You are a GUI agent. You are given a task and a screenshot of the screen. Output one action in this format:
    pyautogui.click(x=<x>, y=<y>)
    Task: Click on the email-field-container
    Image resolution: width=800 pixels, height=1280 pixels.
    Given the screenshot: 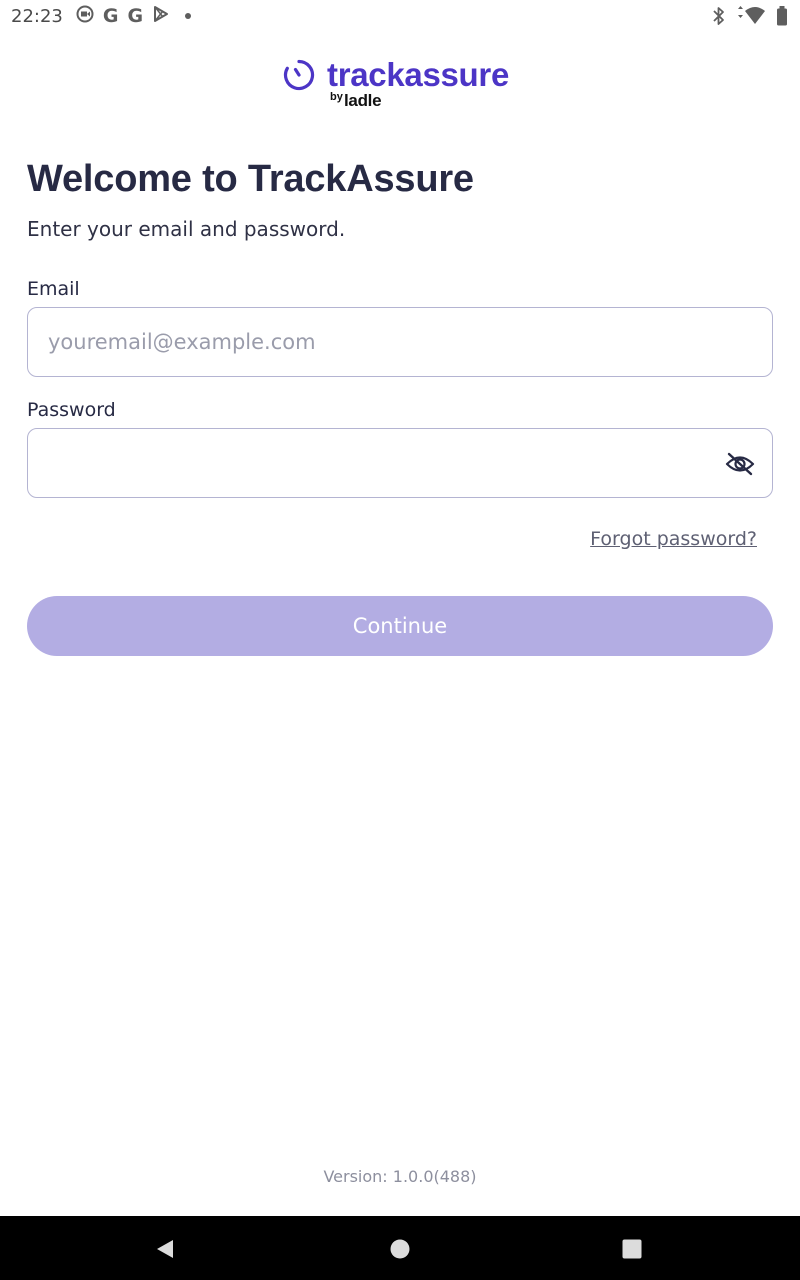 What is the action you would take?
    pyautogui.click(x=400, y=342)
    